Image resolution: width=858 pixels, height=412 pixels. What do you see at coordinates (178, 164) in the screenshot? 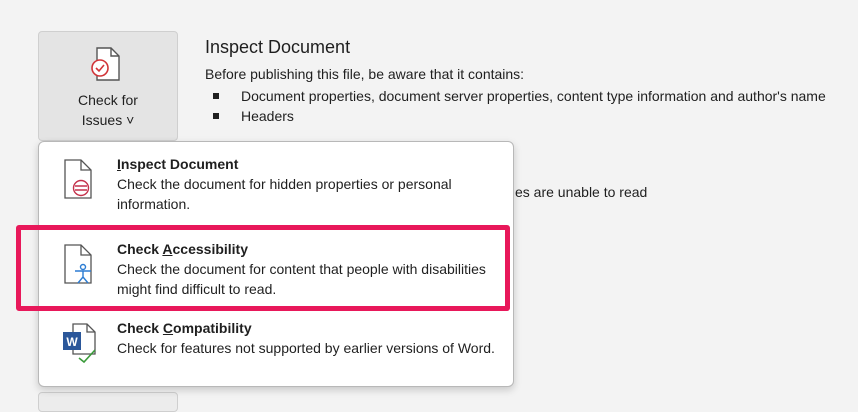
I see `menu-item-title: Inspect Document` at bounding box center [178, 164].